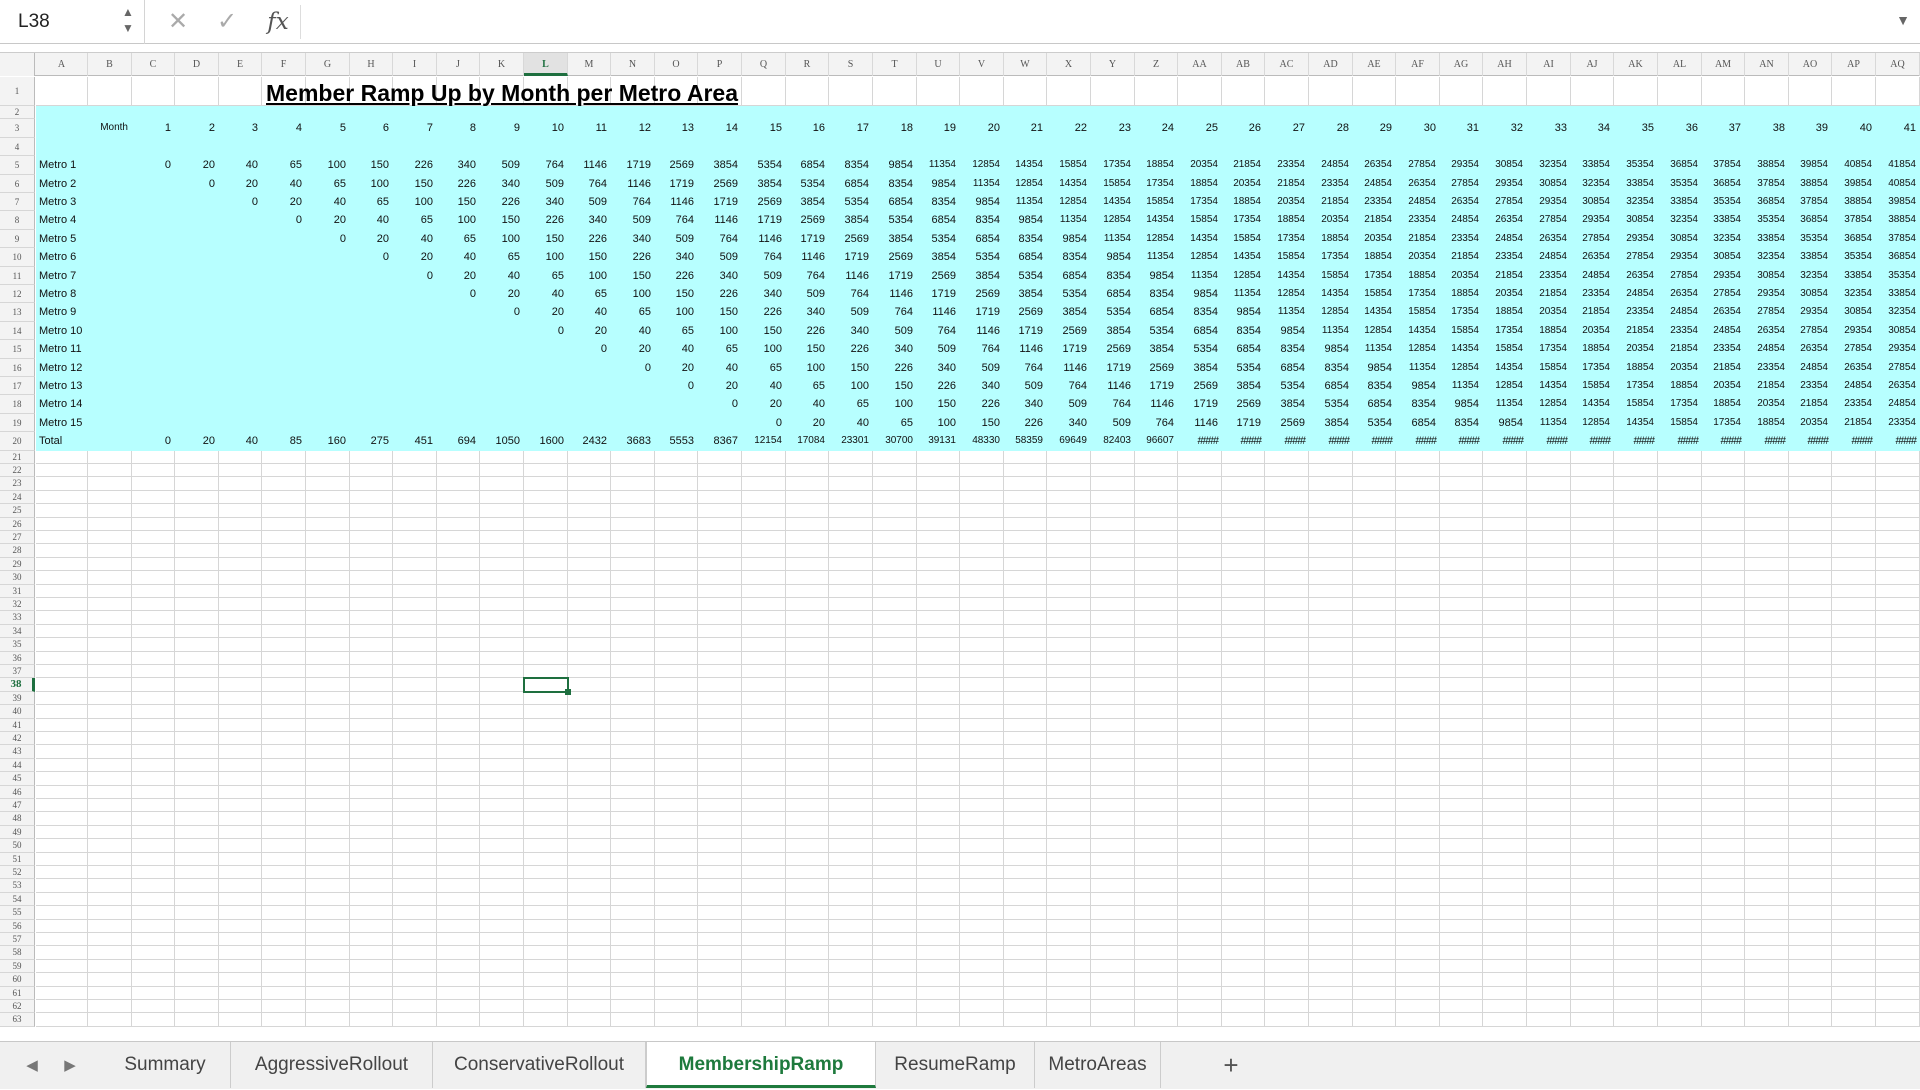 This screenshot has height=1090, width=1920. Describe the element at coordinates (17, 275) in the screenshot. I see `row-header: 11` at that location.